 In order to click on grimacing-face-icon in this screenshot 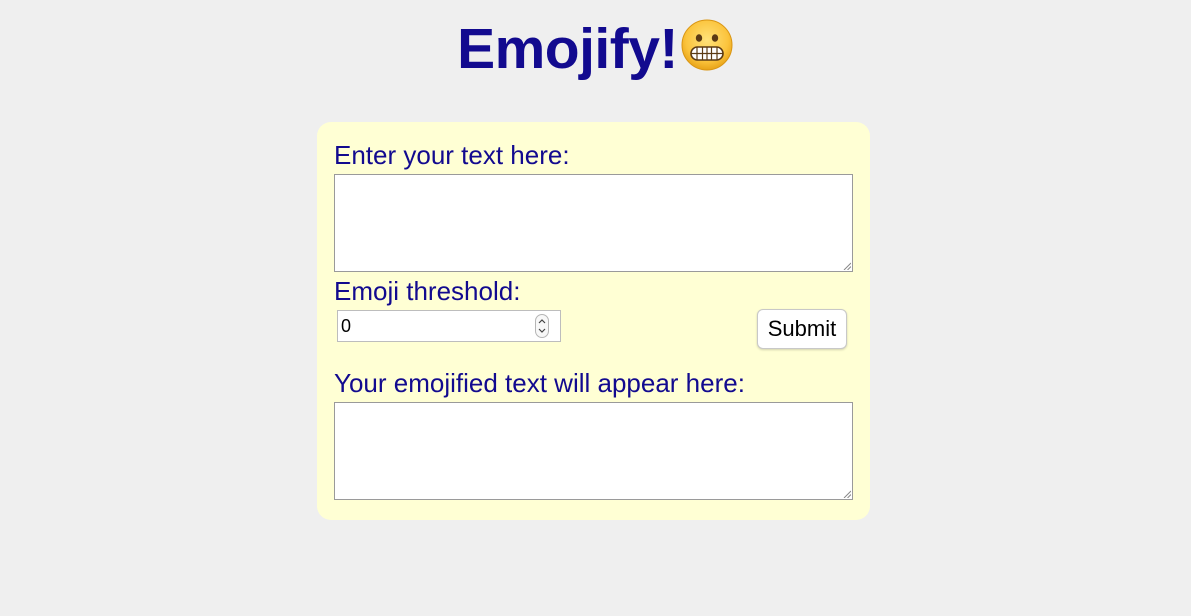, I will do `click(707, 45)`.